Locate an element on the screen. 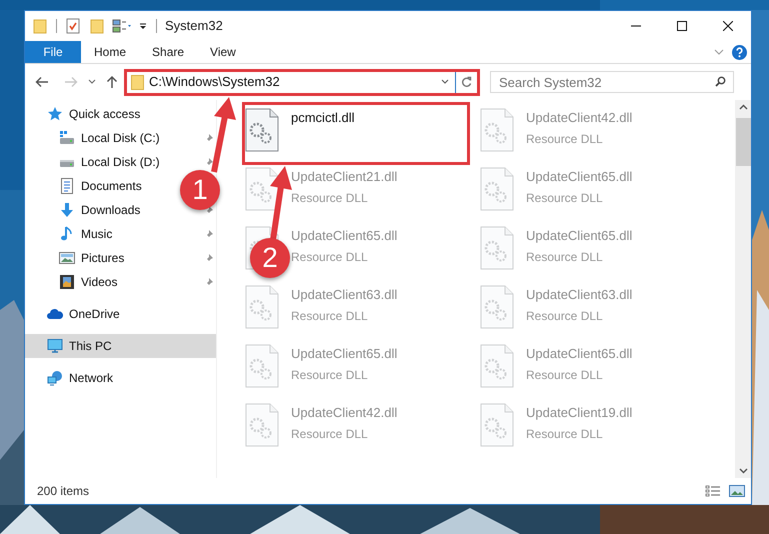 This screenshot has height=534, width=769. search-icon is located at coordinates (720, 81).